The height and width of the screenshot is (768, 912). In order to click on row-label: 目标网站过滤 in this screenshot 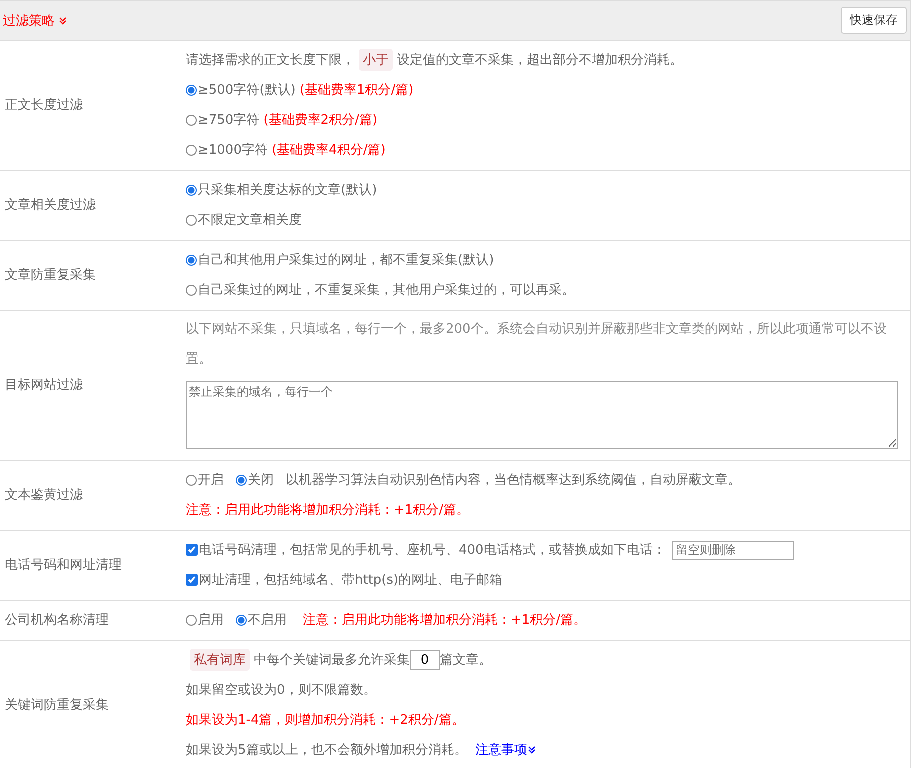, I will do `click(44, 386)`.